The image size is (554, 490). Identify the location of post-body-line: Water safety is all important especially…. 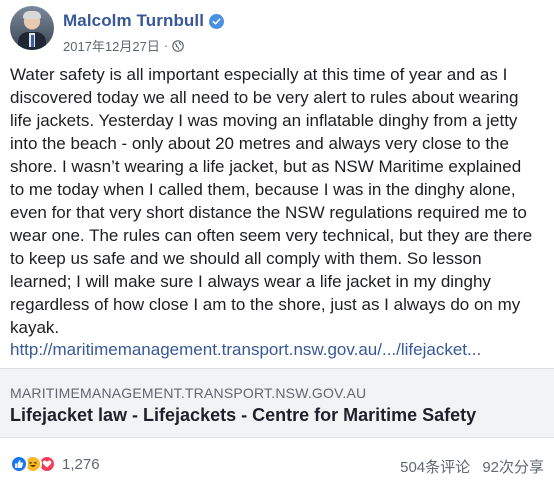
(259, 74).